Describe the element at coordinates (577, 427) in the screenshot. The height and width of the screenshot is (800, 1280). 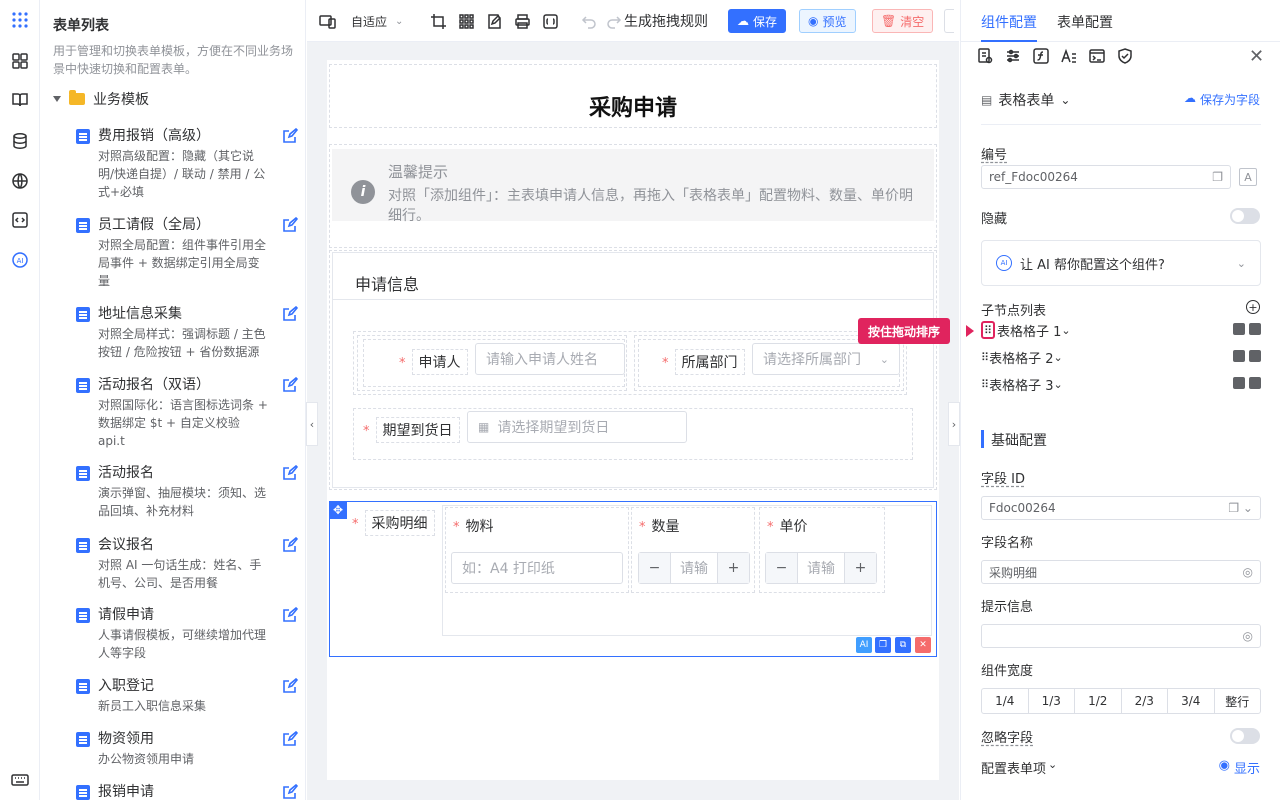
I see `date-picker: ▦ 请选择期望到货日` at that location.